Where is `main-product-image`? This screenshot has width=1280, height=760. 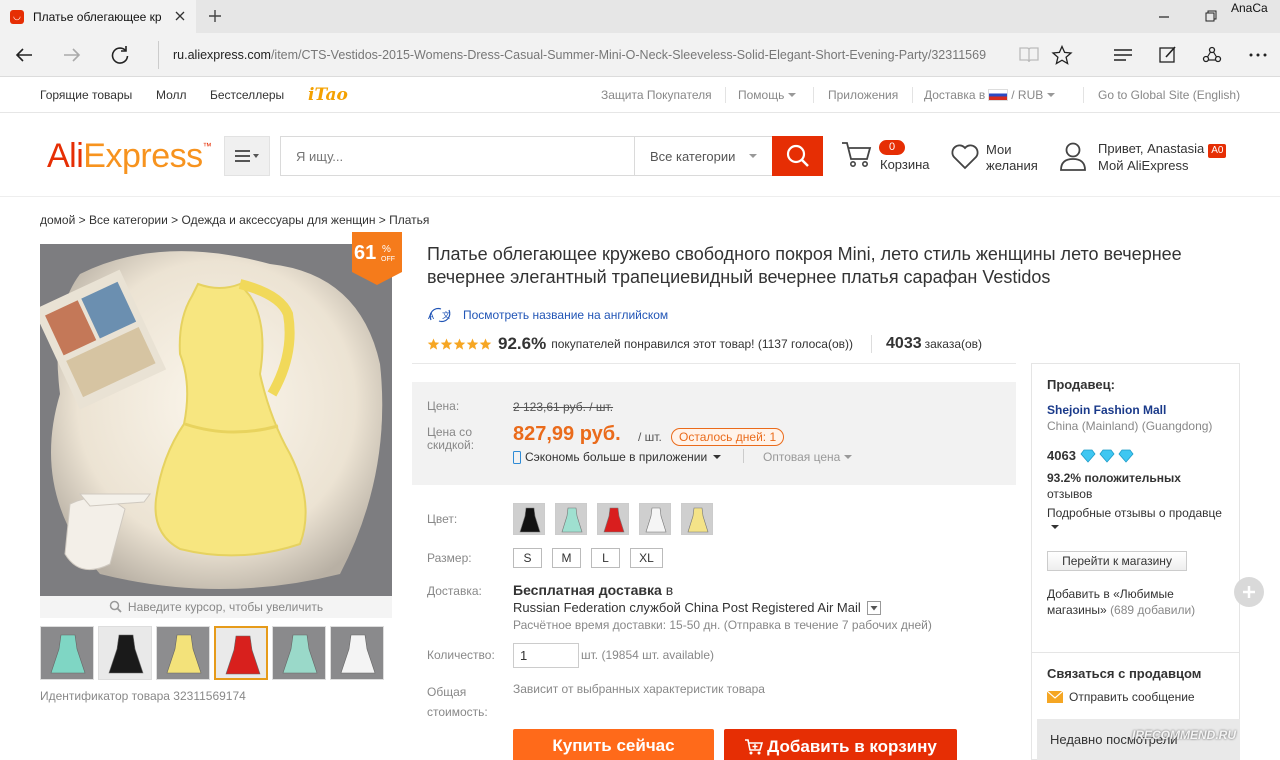
main-product-image is located at coordinates (216, 420).